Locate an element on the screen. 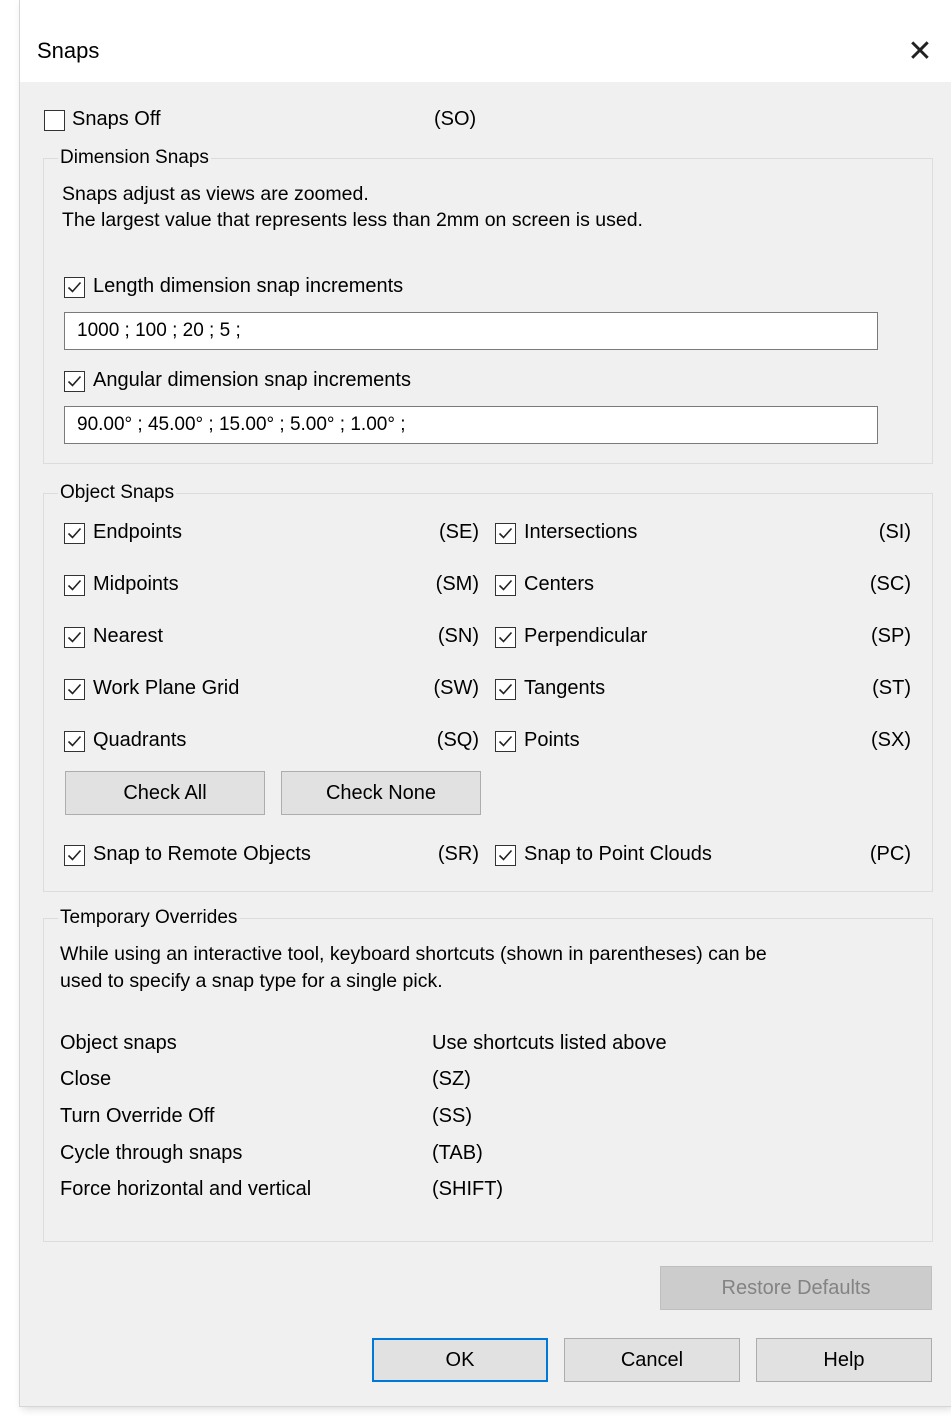 Image resolution: width=951 pixels, height=1416 pixels. remote-objects-shortcut: (SR) is located at coordinates (458, 854).